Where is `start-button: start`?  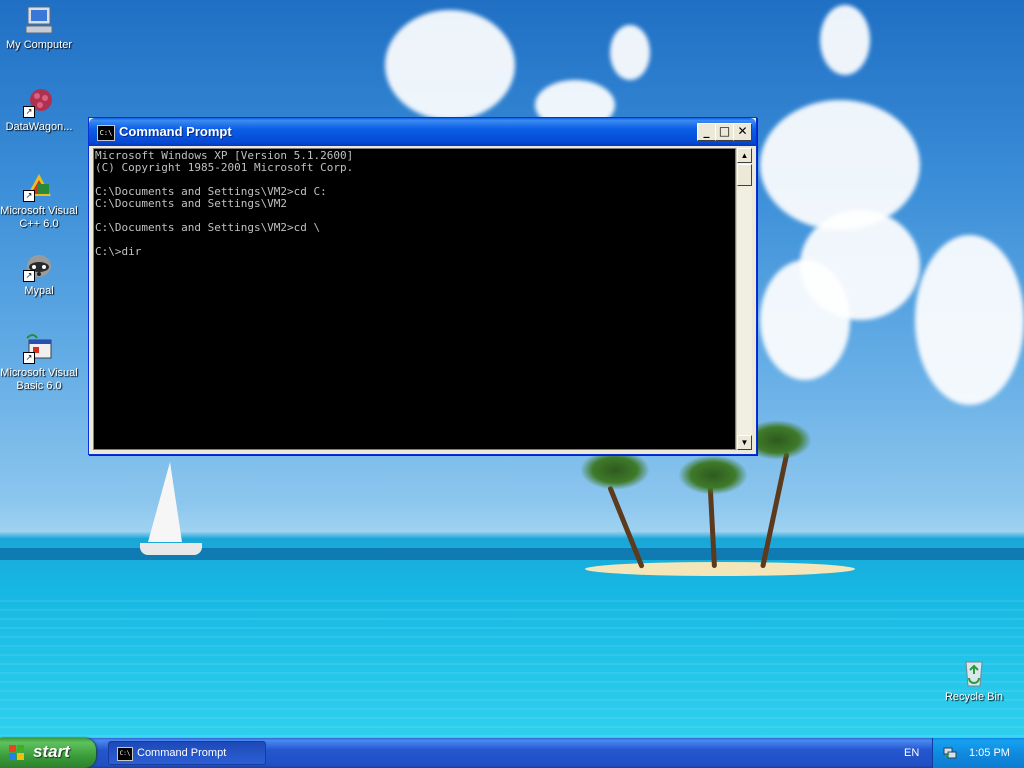
start-button: start is located at coordinates (48, 753).